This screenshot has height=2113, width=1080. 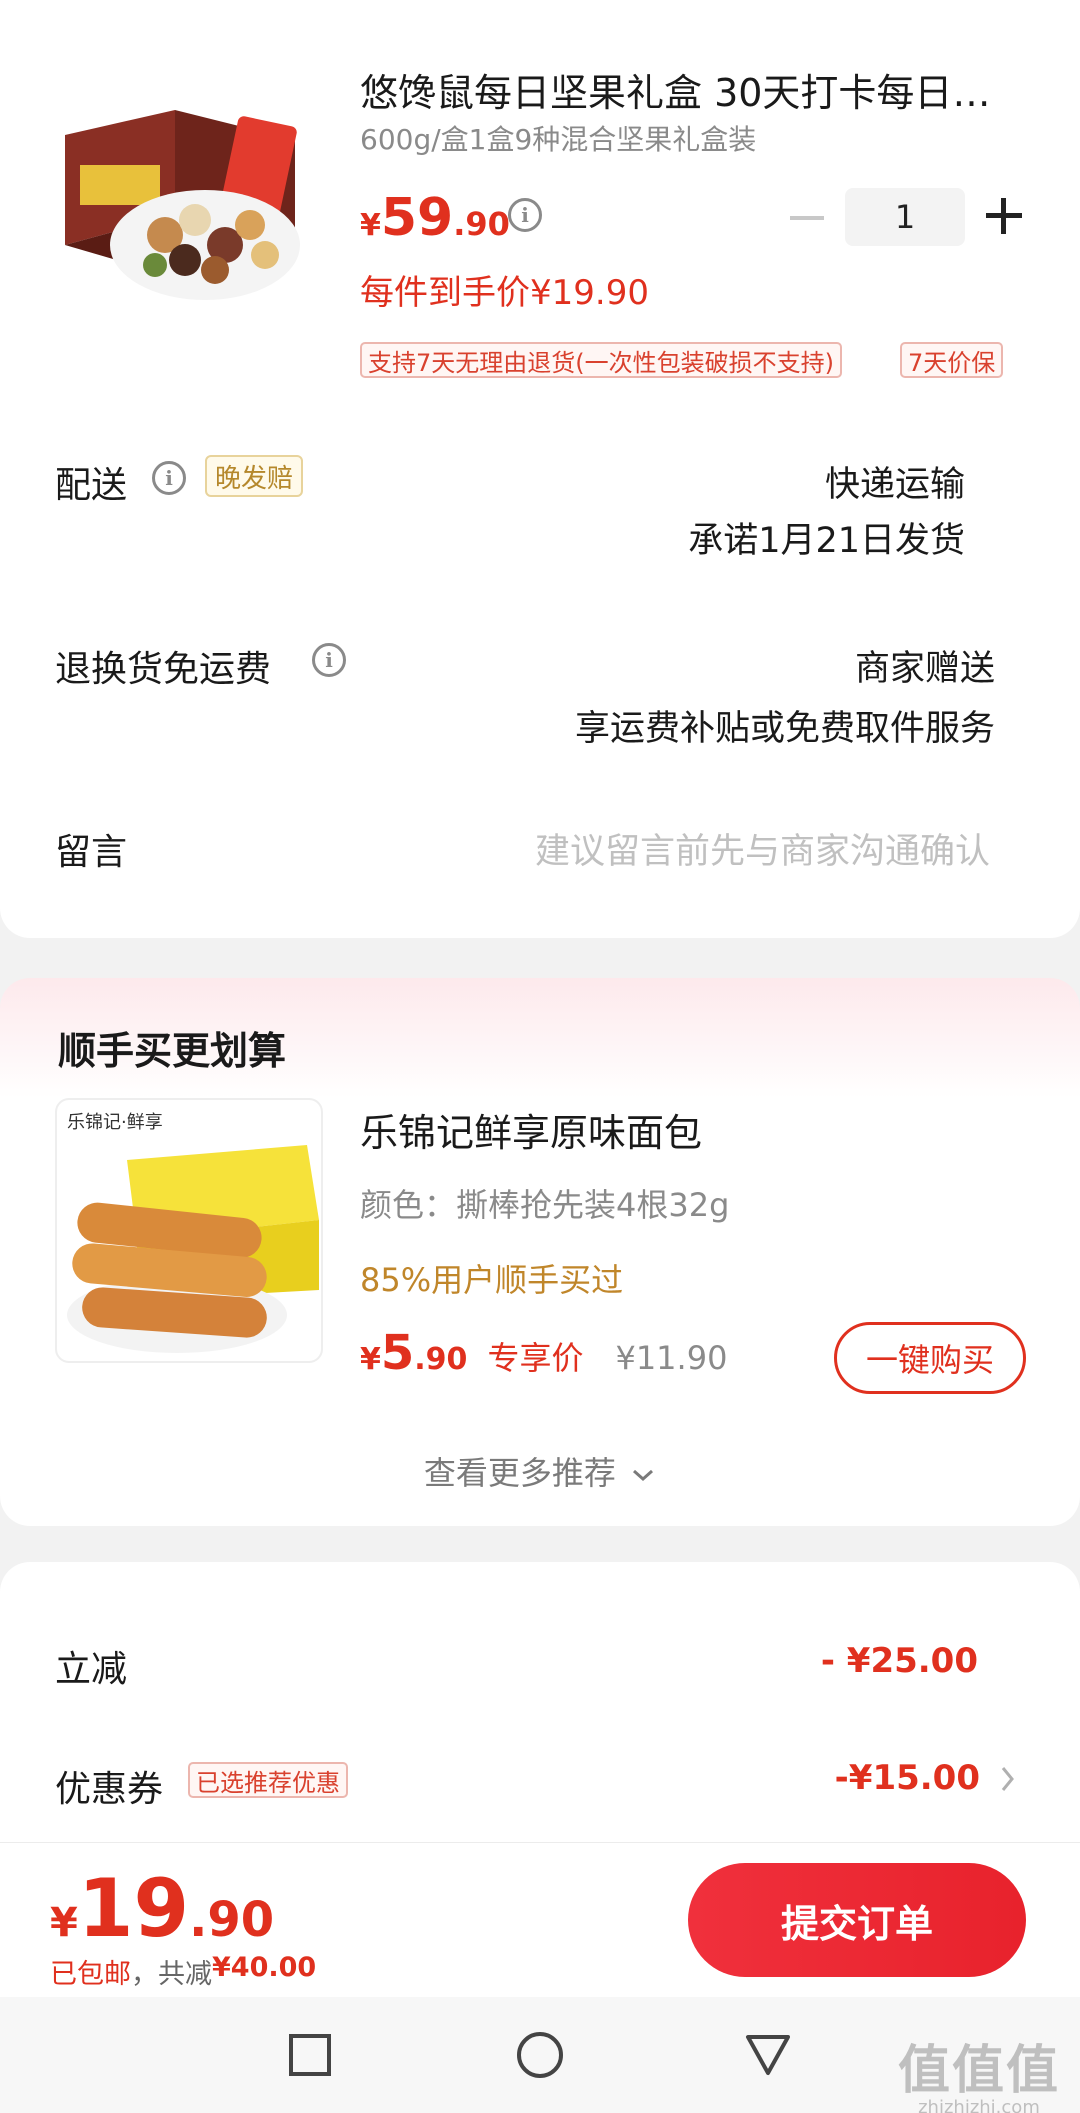 I want to click on chevron-down-icon, so click(x=643, y=1475).